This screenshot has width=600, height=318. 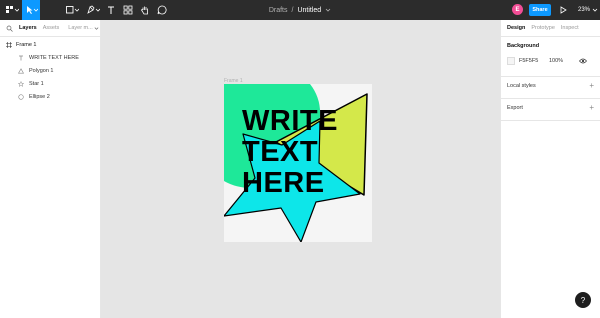 What do you see at coordinates (564, 61) in the screenshot?
I see `background-opacity-input: 100%` at bounding box center [564, 61].